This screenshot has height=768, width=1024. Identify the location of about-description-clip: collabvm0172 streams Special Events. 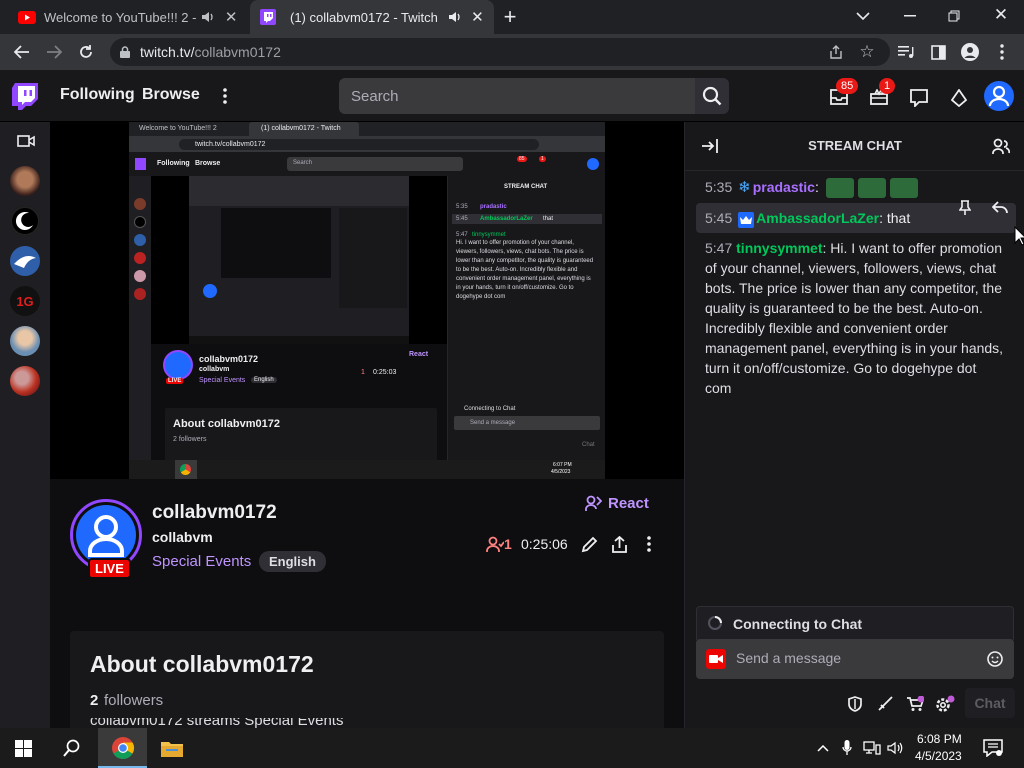
(367, 723).